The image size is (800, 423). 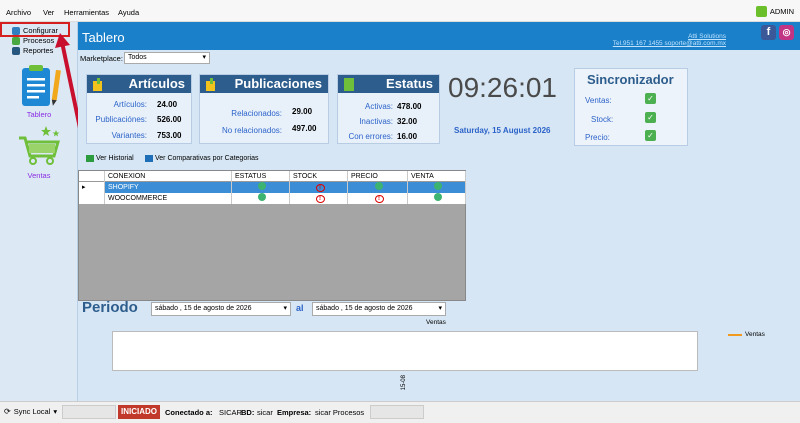 What do you see at coordinates (39, 175) in the screenshot?
I see `nav-ventas-label: Ventas` at bounding box center [39, 175].